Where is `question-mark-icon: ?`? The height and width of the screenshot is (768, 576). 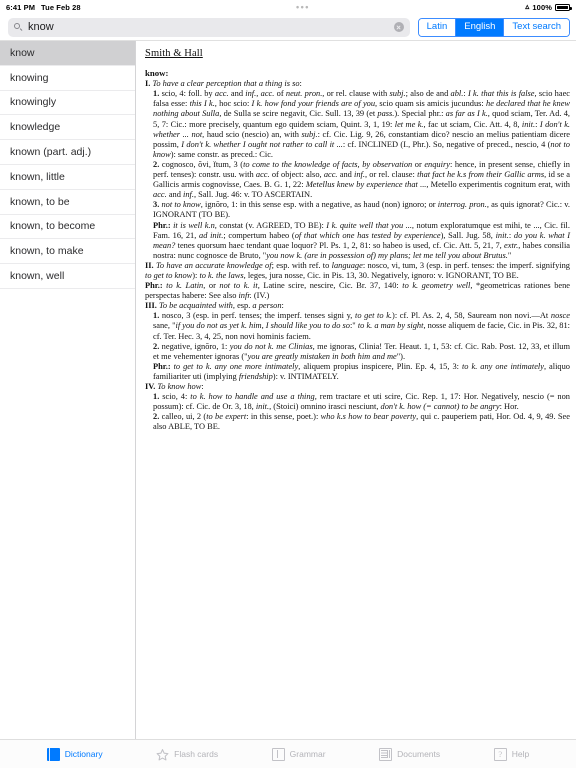 question-mark-icon: ? is located at coordinates (500, 754).